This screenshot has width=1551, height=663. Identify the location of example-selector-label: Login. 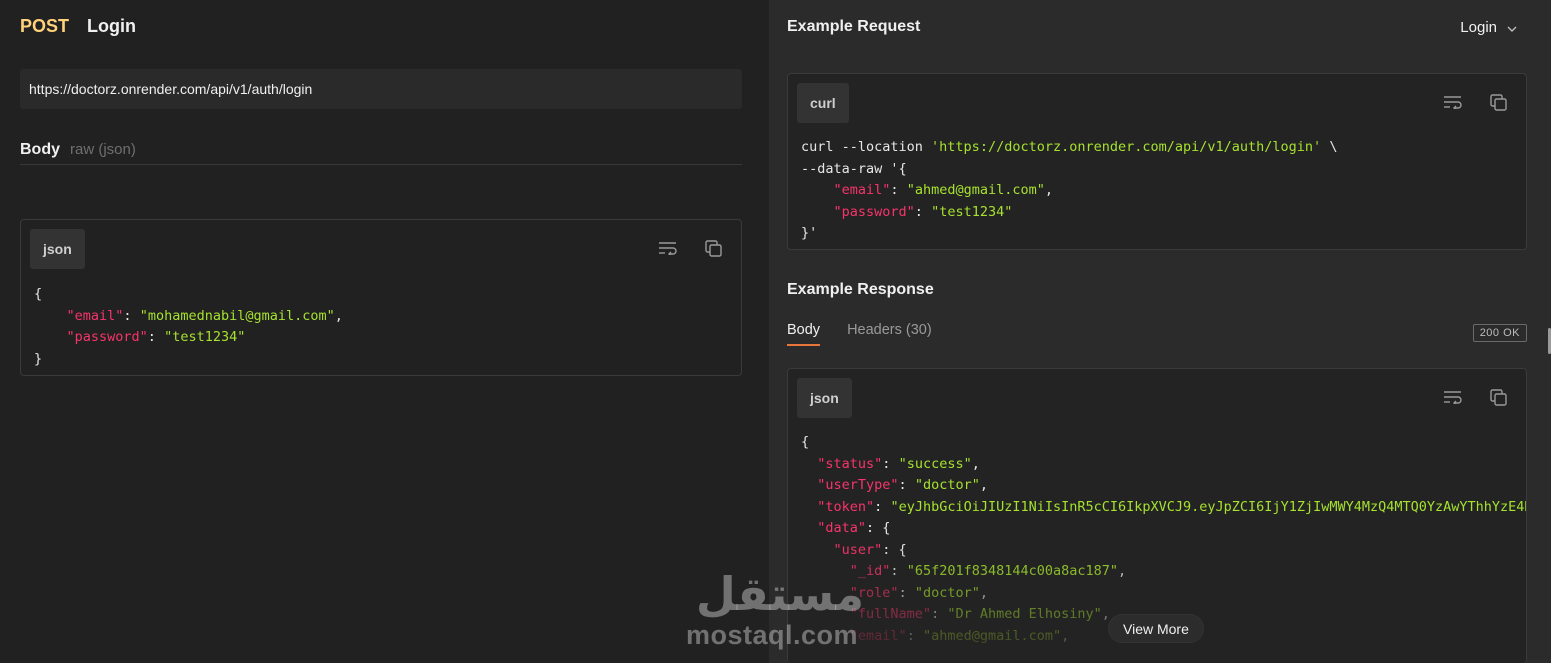
(1478, 27).